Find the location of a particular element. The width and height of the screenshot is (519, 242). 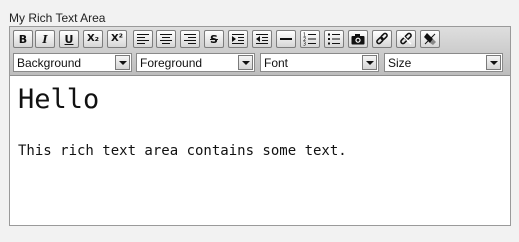

underline-button: U is located at coordinates (69, 39).